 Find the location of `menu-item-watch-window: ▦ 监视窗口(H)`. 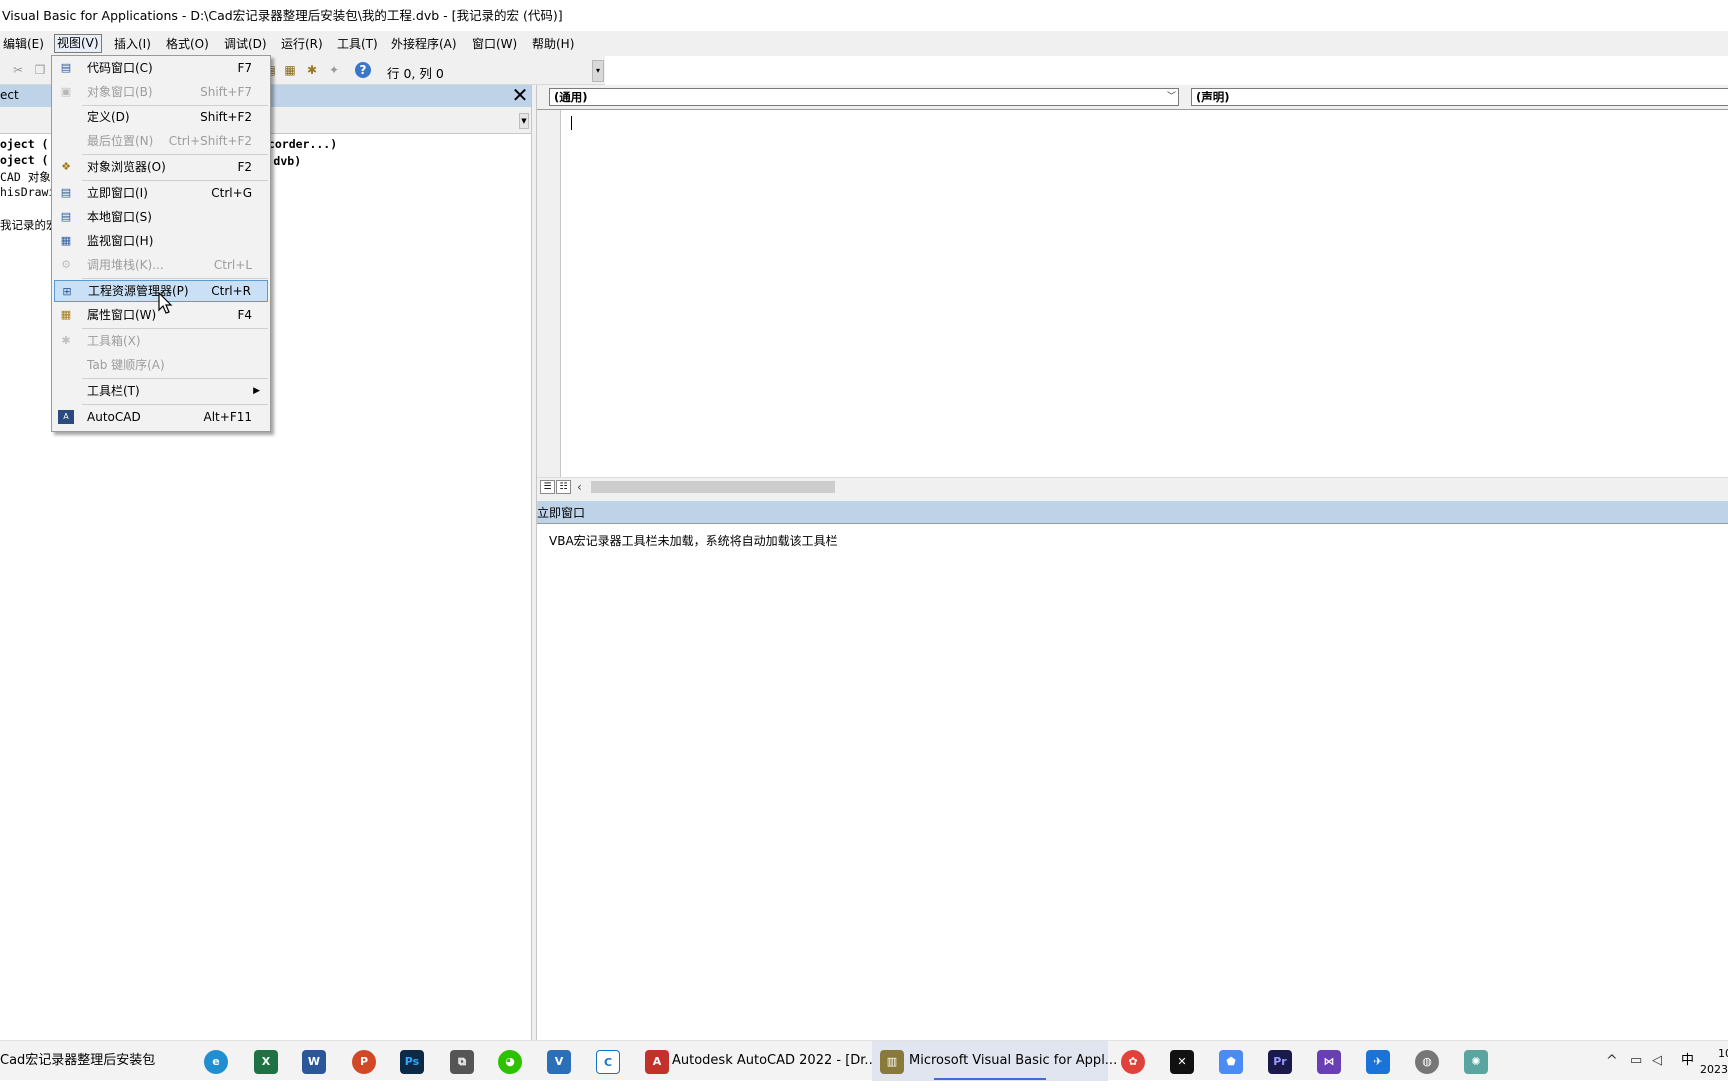

menu-item-watch-window: ▦ 监视窗口(H) is located at coordinates (161, 241).